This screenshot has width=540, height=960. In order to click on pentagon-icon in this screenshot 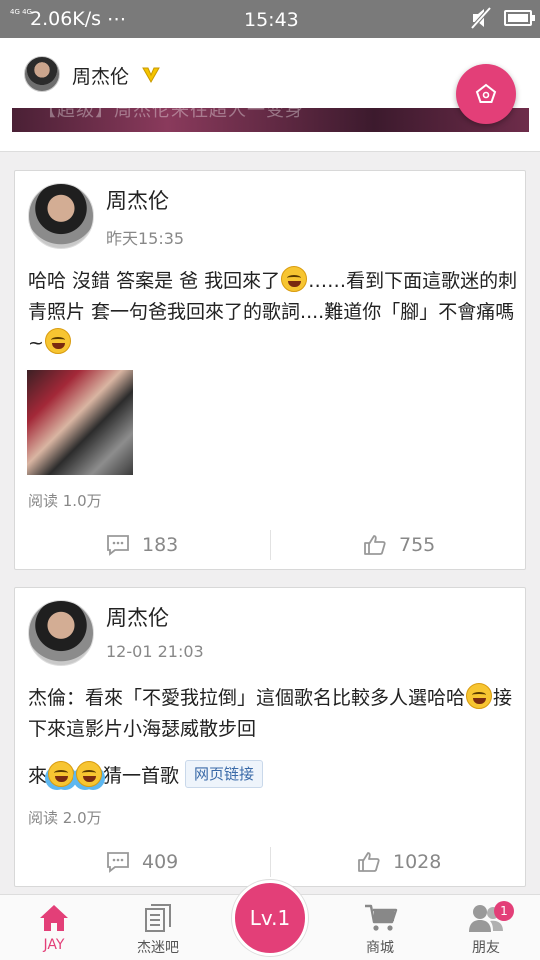, I will do `click(486, 93)`.